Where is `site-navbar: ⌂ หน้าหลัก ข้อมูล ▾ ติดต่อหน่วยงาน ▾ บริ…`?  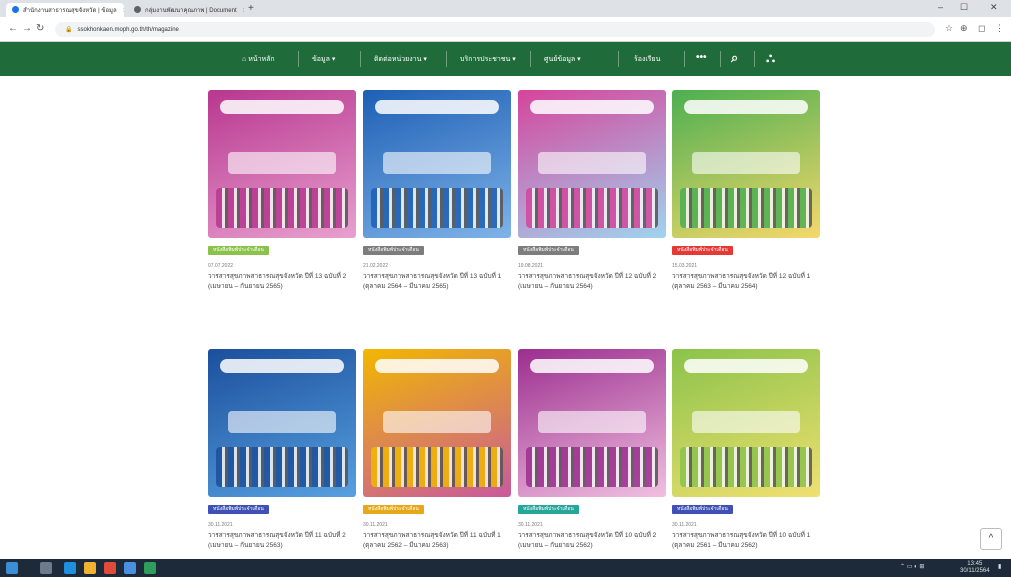
site-navbar: ⌂ หน้าหลัก ข้อมูล ▾ ติดต่อหน่วยงาน ▾ บริ… is located at coordinates (505, 59).